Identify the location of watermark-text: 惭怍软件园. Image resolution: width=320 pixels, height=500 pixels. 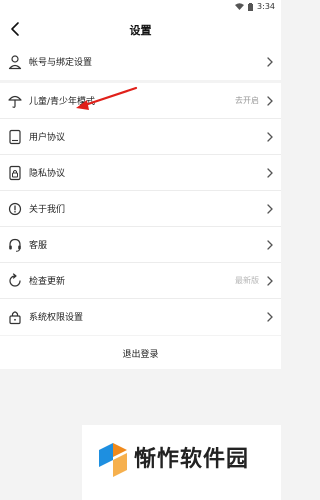
(192, 459).